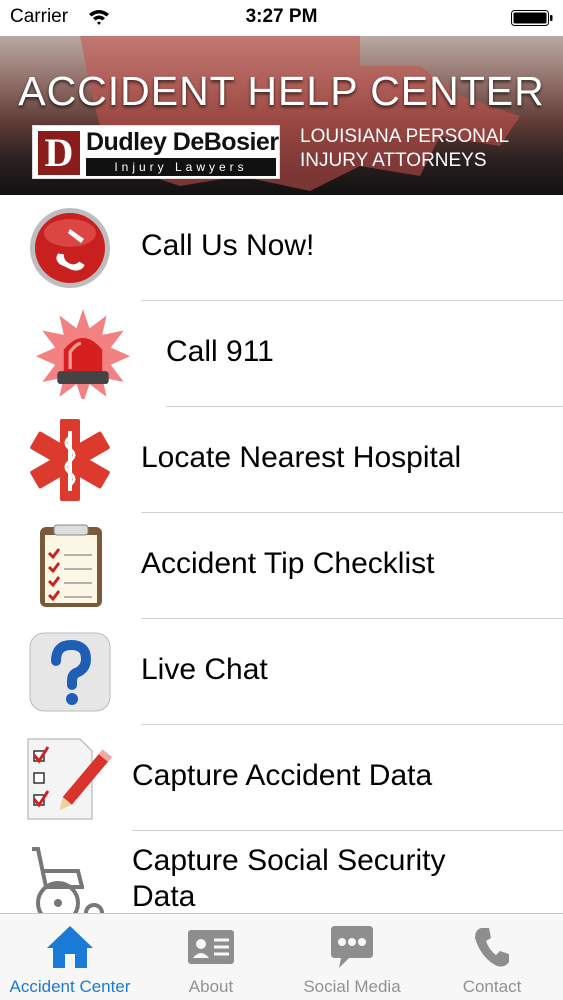 The image size is (563, 1000). I want to click on checklist-pencil-icon, so click(69, 779).